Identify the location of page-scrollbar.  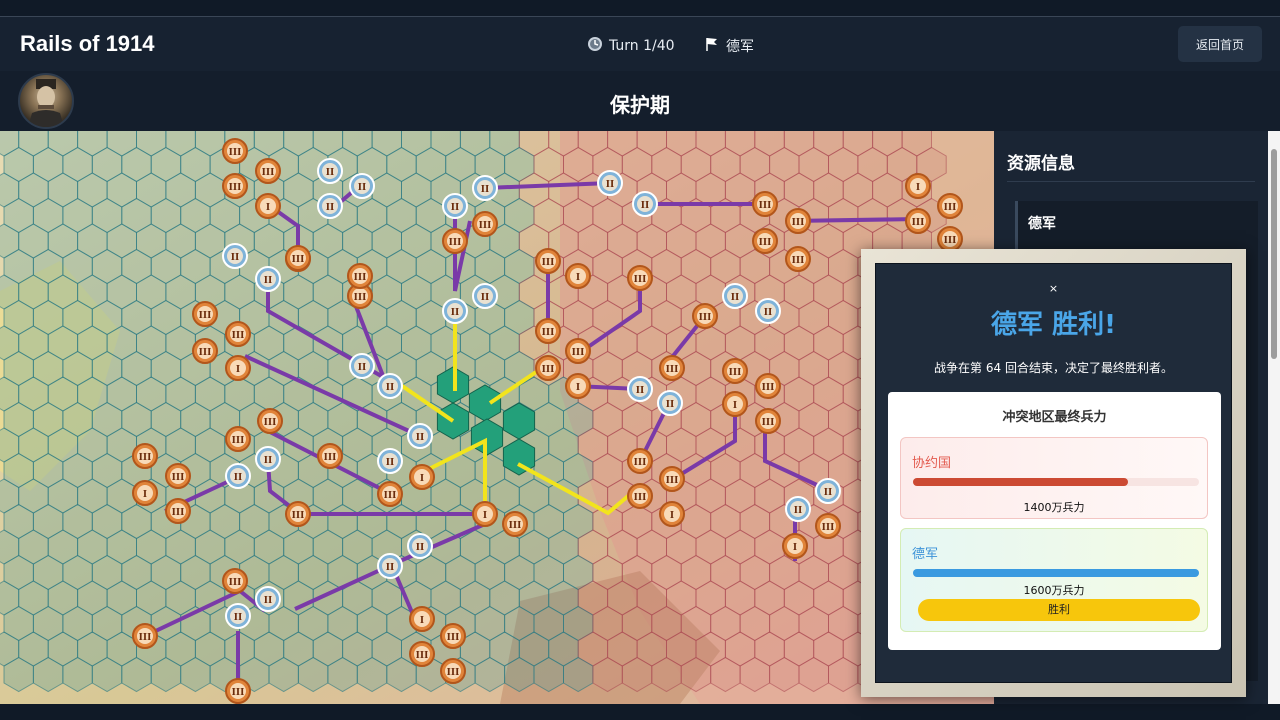
(1274, 417).